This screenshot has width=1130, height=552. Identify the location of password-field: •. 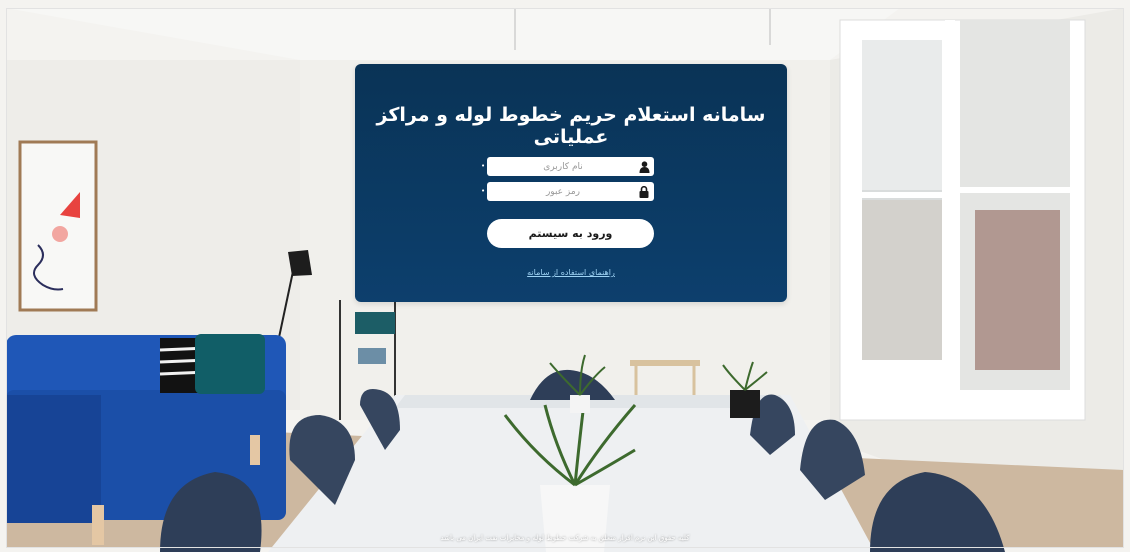
(567, 191).